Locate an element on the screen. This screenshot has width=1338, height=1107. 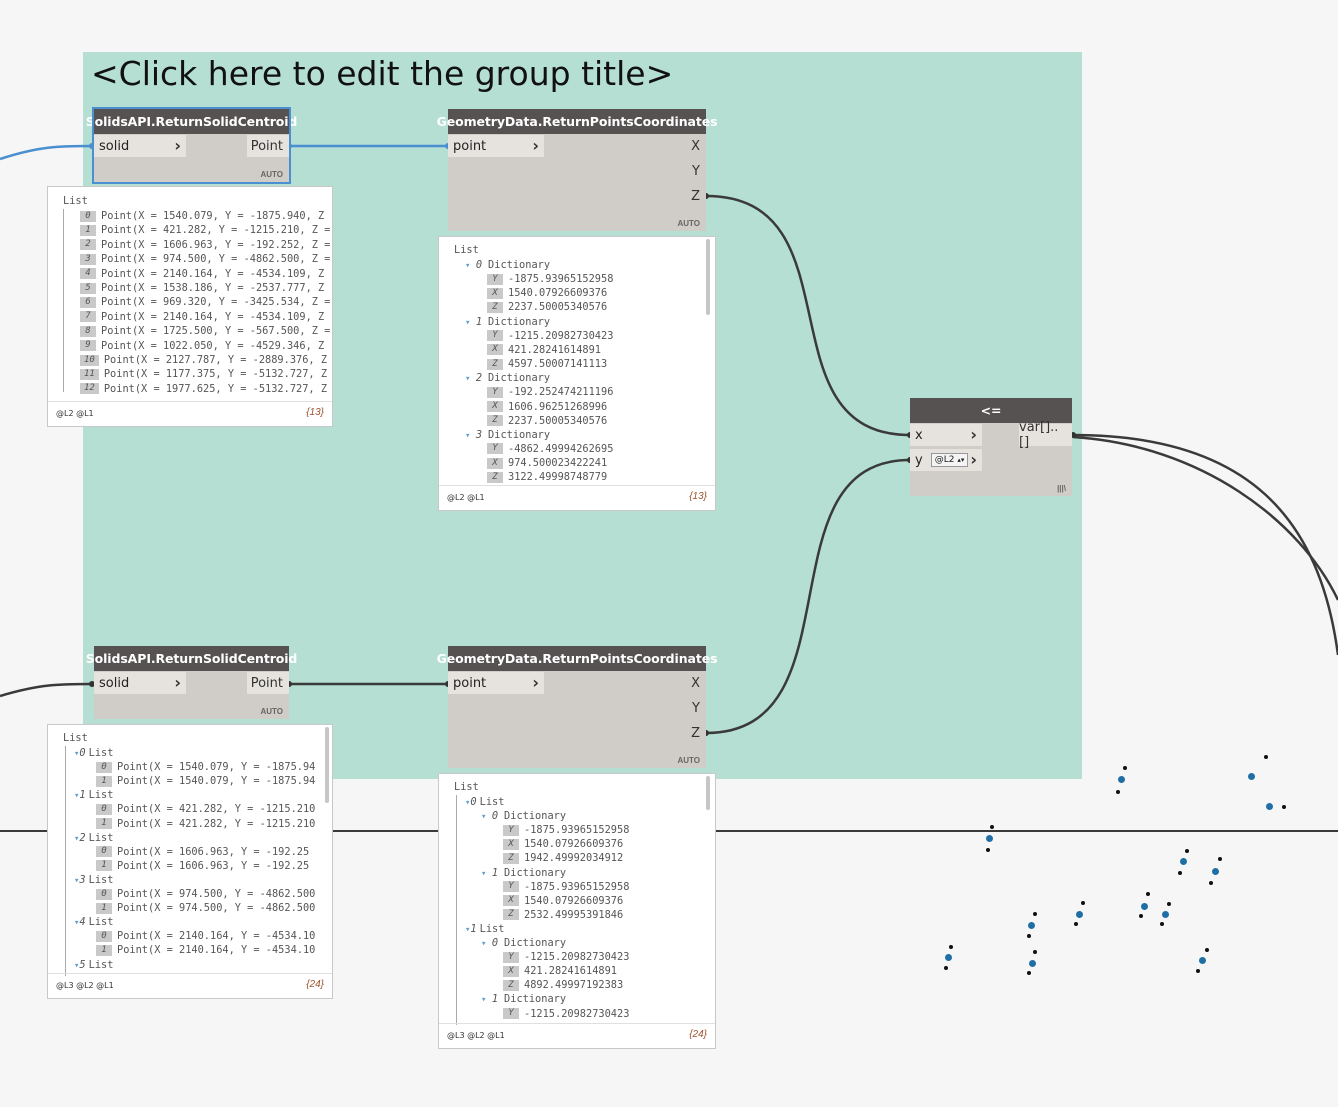
port-label: X is located at coordinates (695, 146).